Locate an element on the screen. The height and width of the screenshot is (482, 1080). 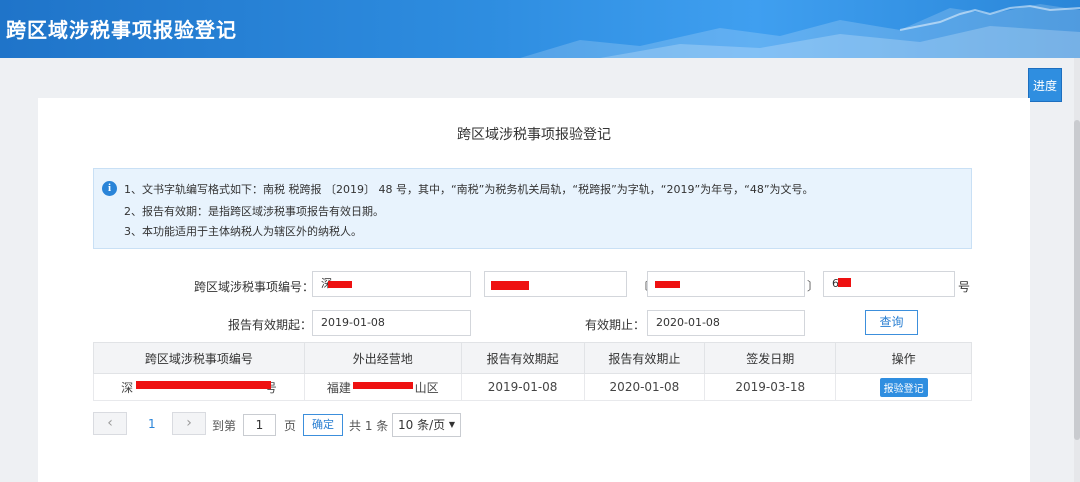
end-date-value: 2020-01-08 is located at coordinates (688, 322).